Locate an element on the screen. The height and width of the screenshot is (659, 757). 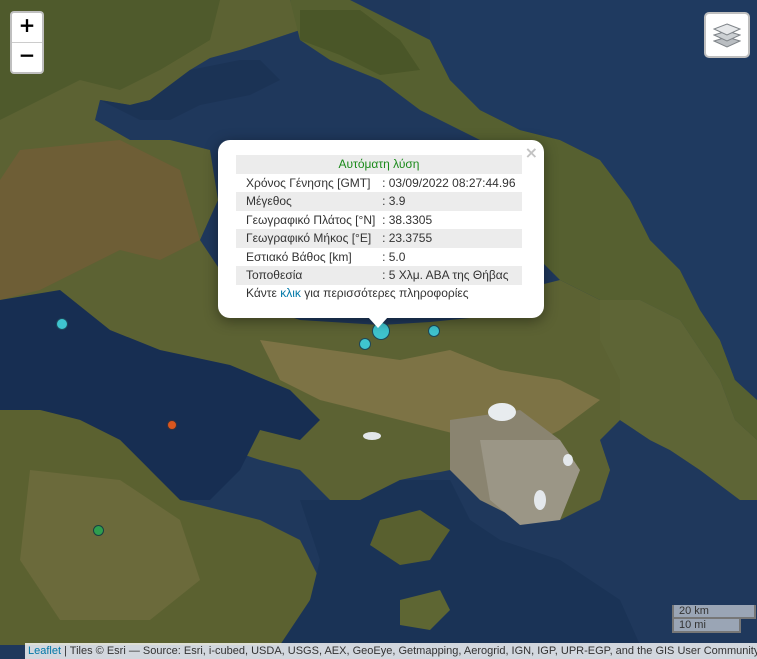
scale-bar: 20 km 10 mi is located at coordinates (714, 619).